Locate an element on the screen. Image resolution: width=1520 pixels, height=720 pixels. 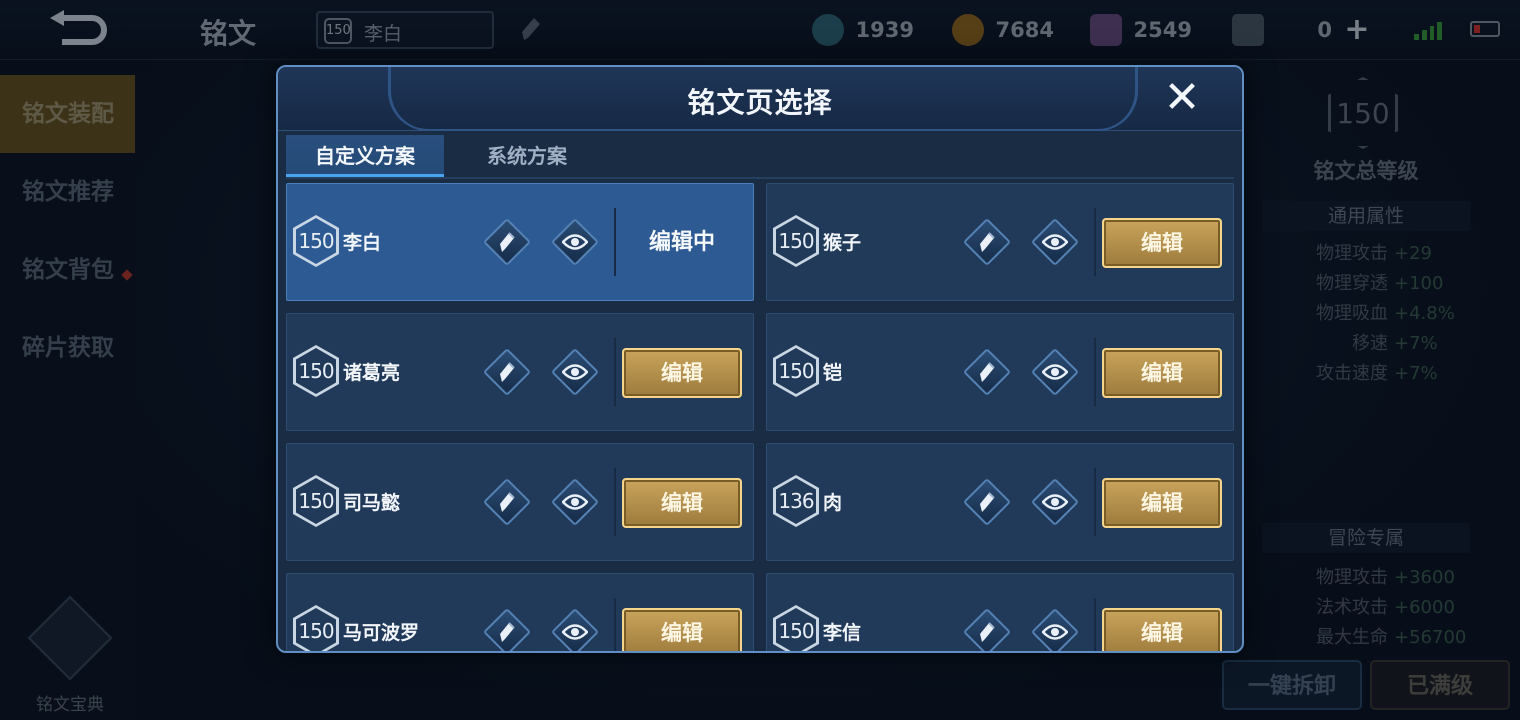
plan-card: 150 李信 编辑 is located at coordinates (1000, 612).